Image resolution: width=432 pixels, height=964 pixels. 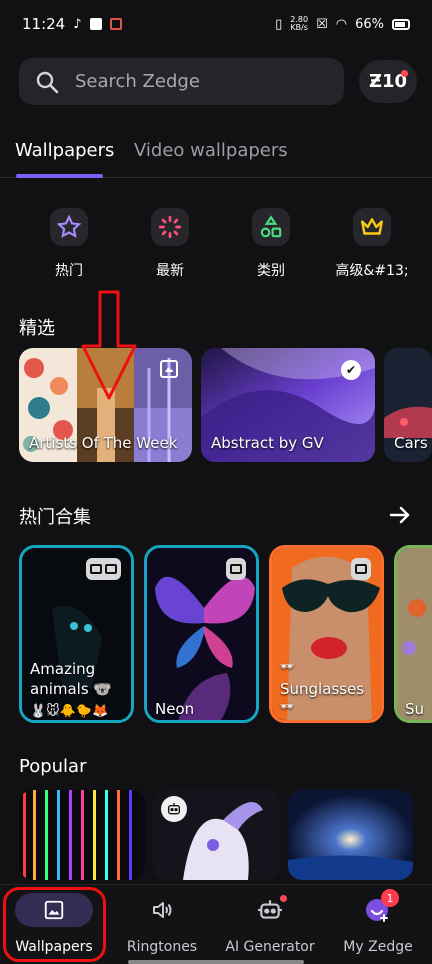 What do you see at coordinates (54, 924) in the screenshot?
I see `annotation-highlight-box` at bounding box center [54, 924].